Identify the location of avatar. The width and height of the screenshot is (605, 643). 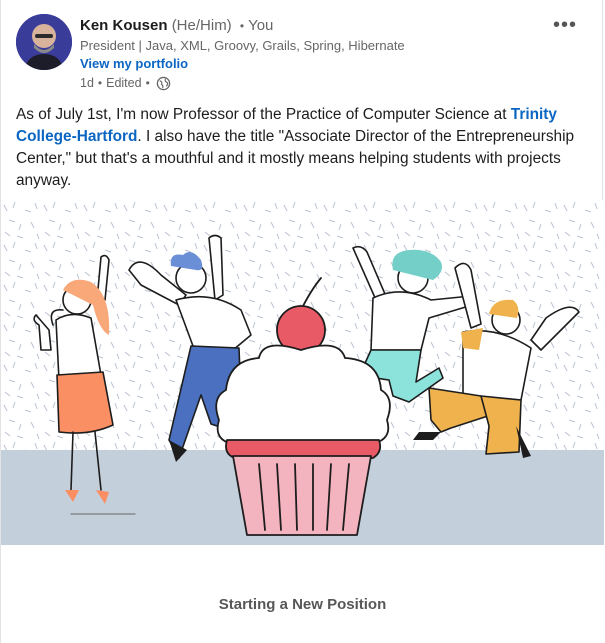
(44, 42).